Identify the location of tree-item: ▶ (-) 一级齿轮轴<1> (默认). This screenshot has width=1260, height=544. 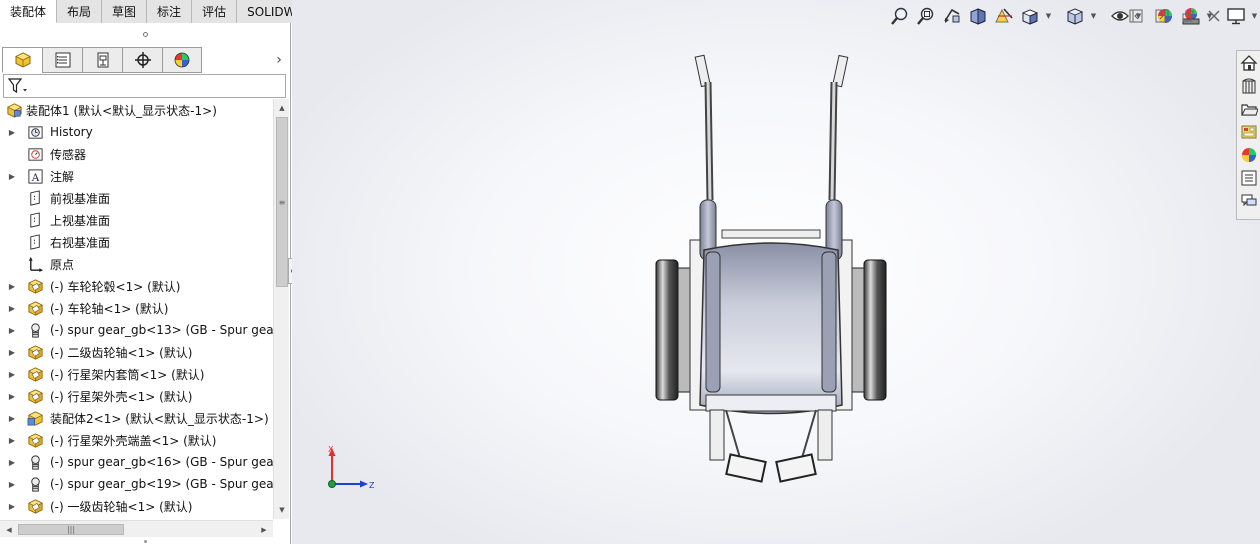
(136, 506).